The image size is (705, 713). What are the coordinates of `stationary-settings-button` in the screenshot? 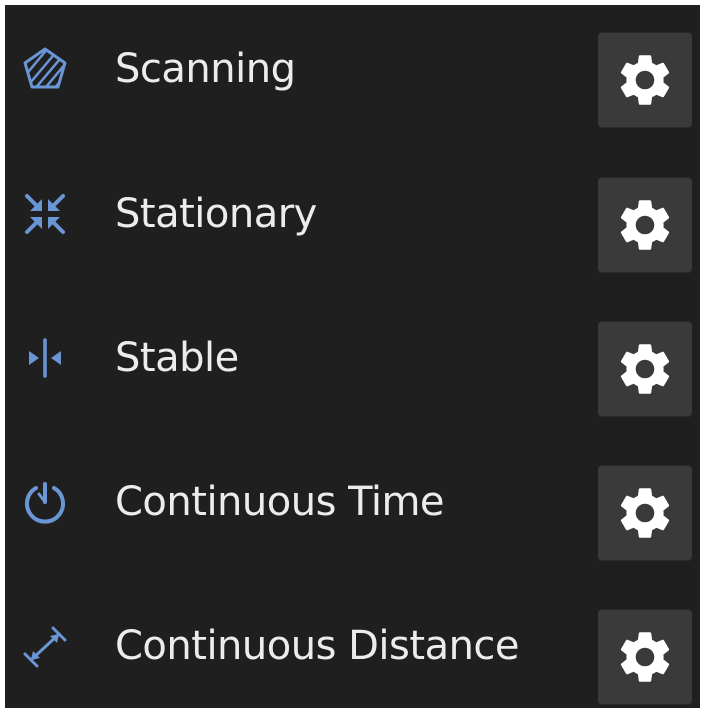 It's located at (645, 225).